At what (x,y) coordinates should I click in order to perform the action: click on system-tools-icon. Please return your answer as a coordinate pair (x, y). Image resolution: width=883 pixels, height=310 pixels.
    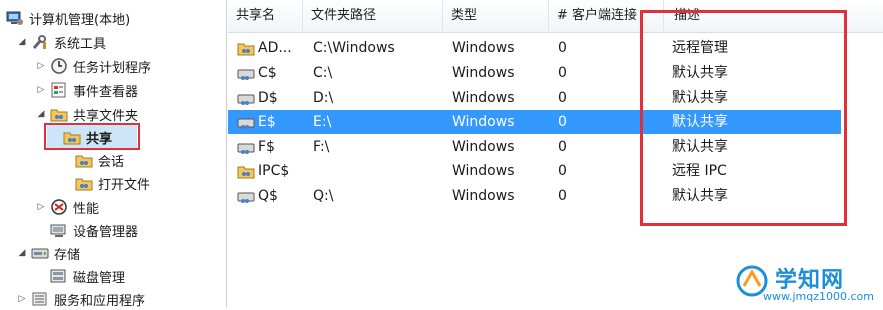
    Looking at the image, I should click on (40, 42).